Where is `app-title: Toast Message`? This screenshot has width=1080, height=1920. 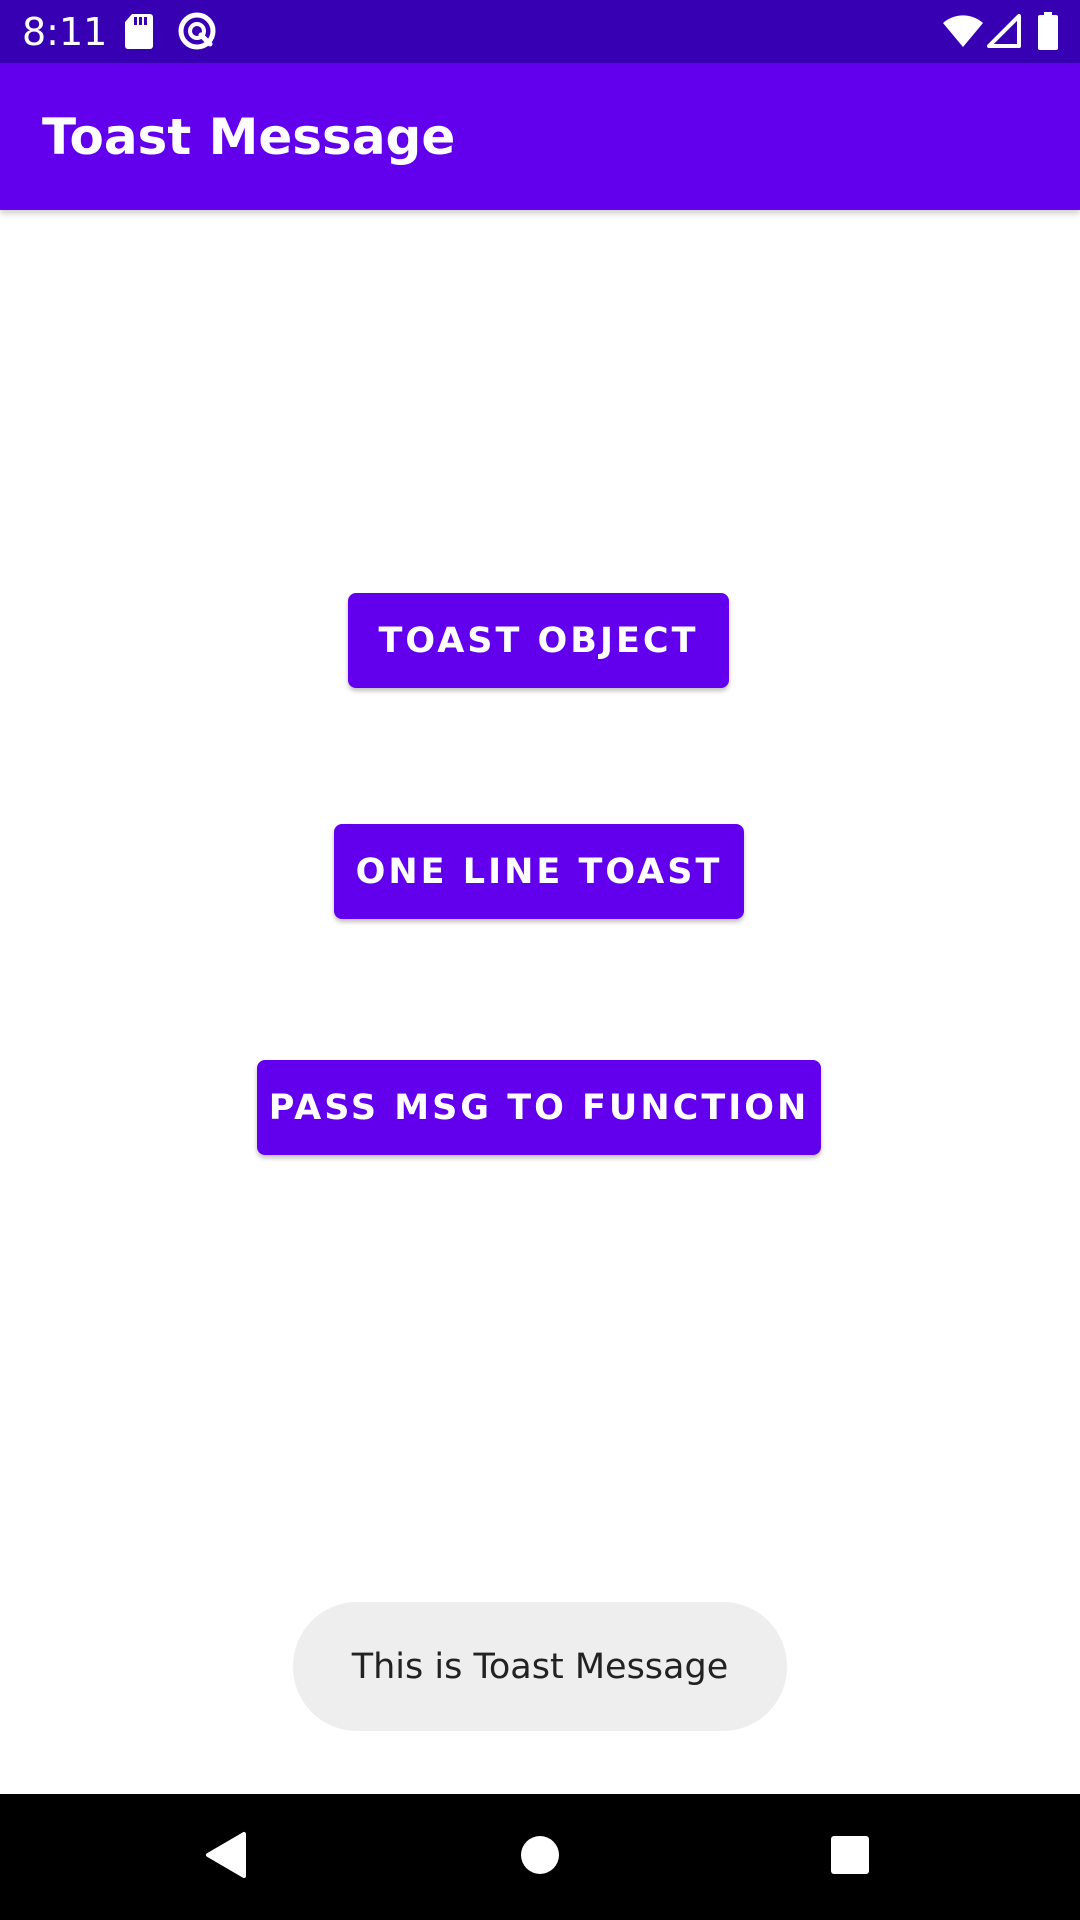 app-title: Toast Message is located at coordinates (249, 137).